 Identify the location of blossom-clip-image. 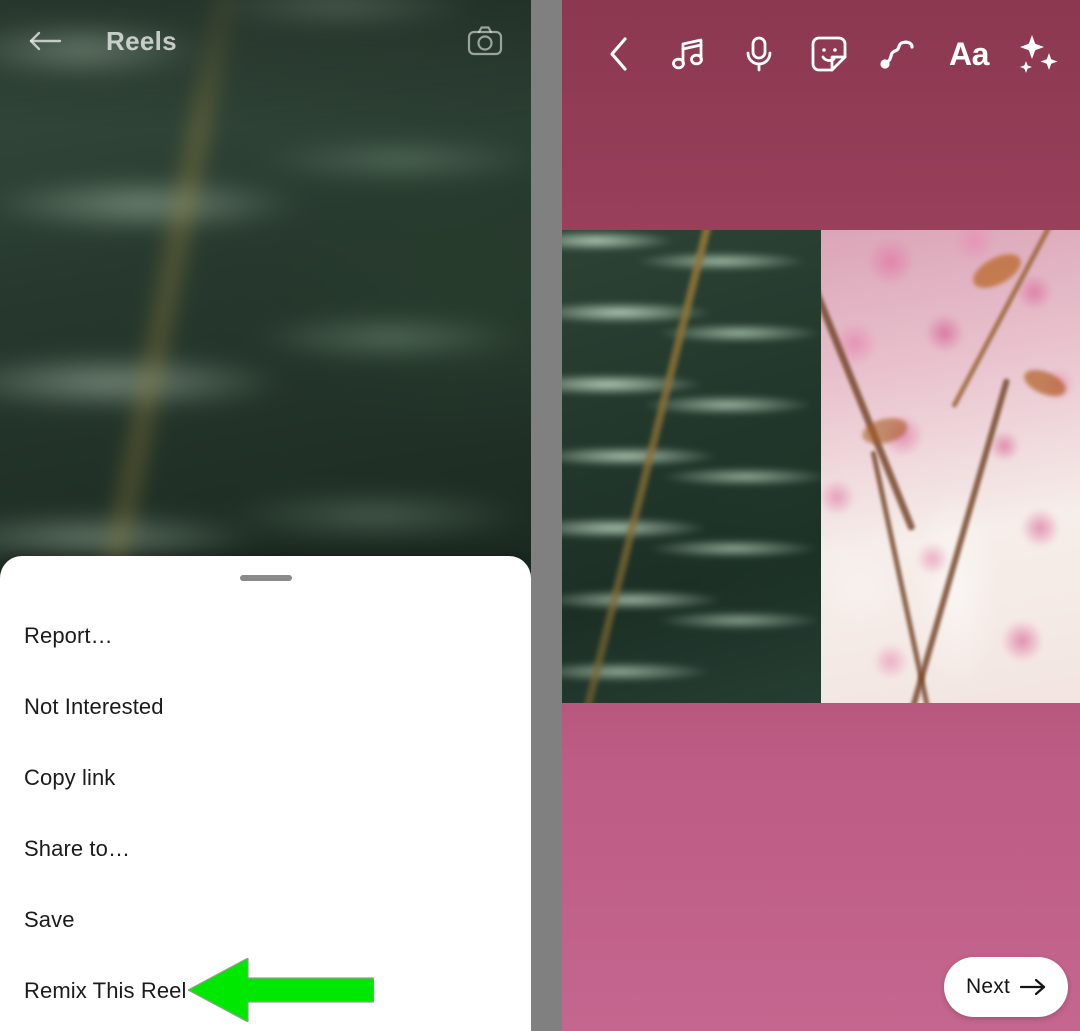
(950, 466).